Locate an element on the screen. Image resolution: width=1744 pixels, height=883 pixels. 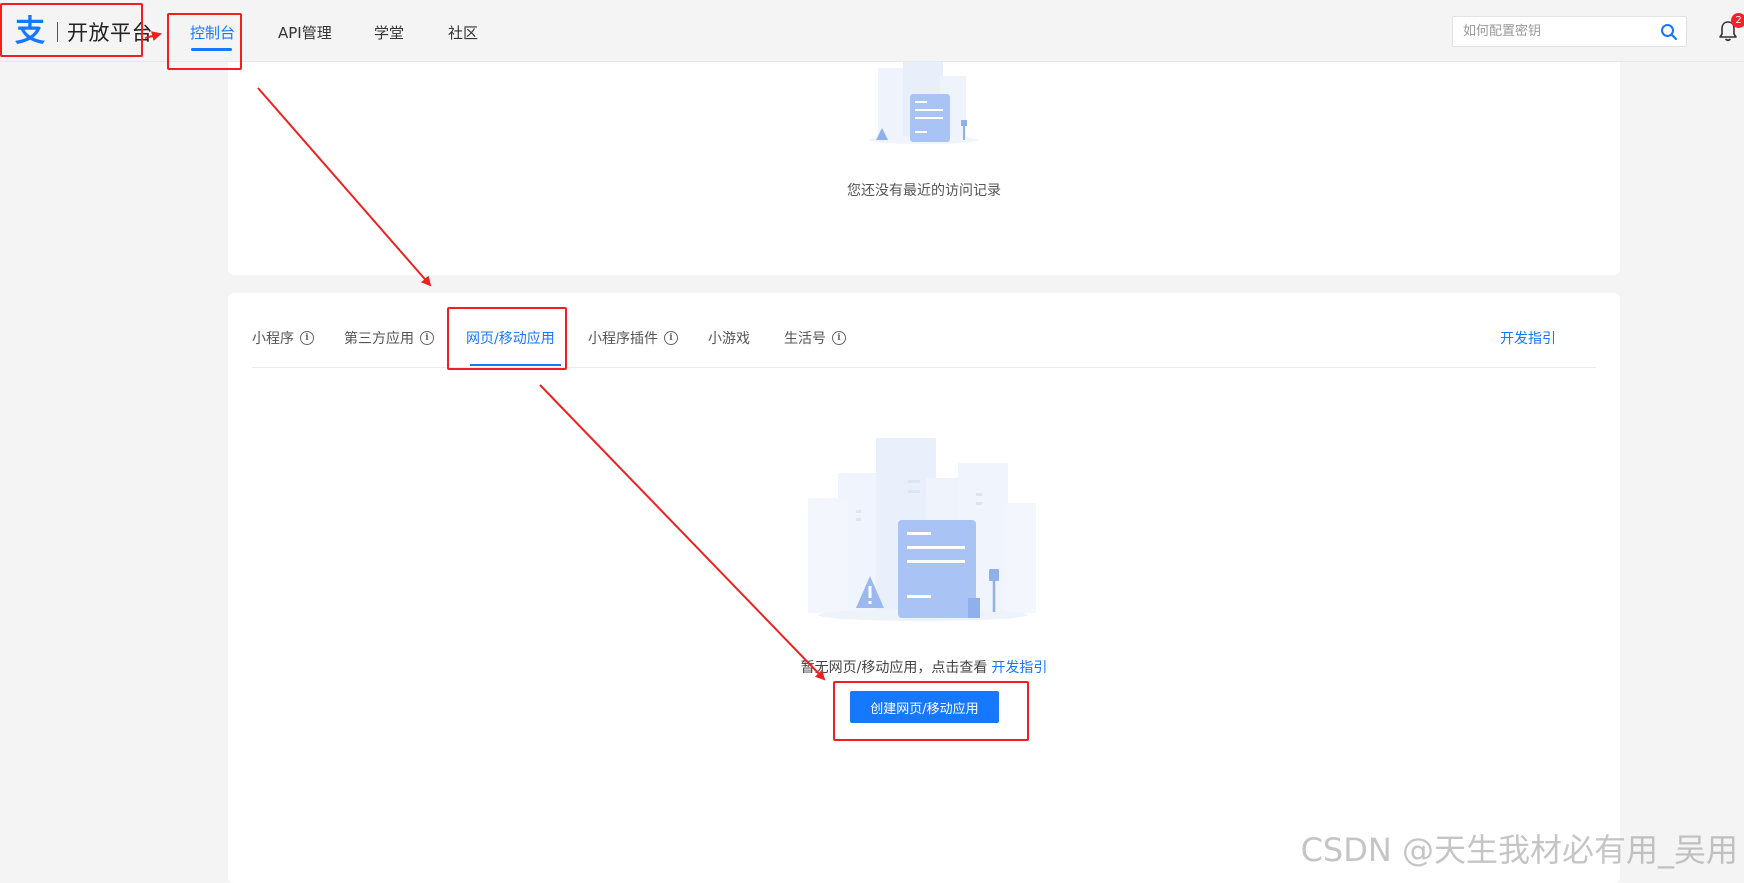
tab-label: 小程序 is located at coordinates (273, 339).